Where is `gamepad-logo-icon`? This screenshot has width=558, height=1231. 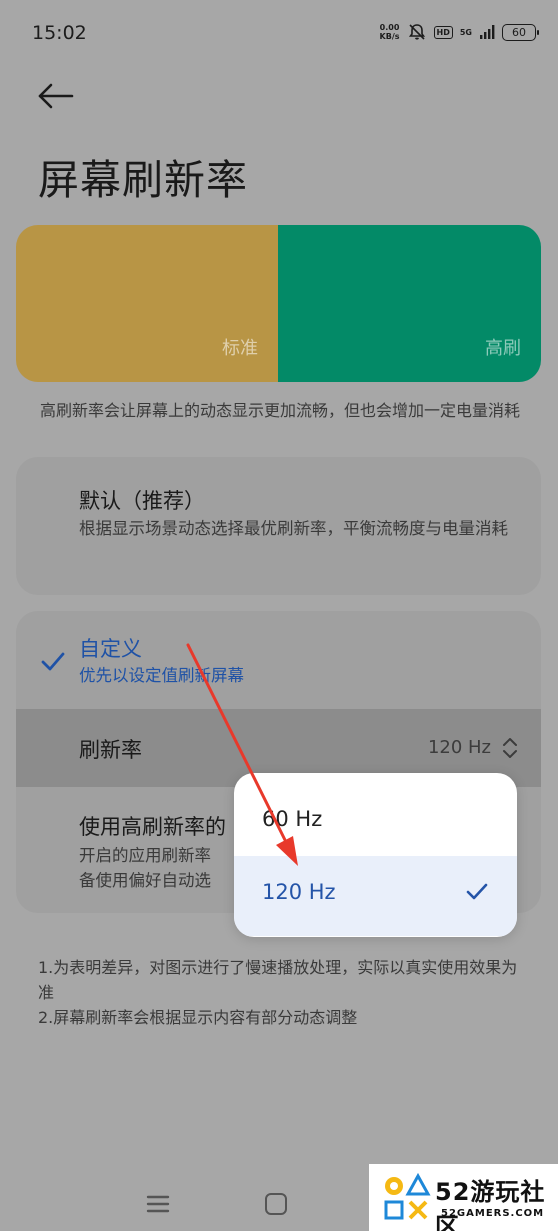
gamepad-logo-icon is located at coordinates (407, 1196).